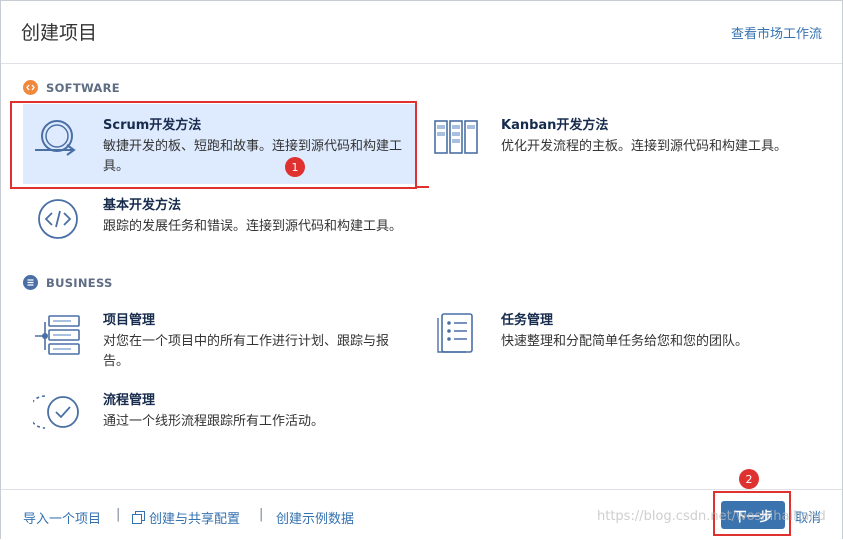  Describe the element at coordinates (753, 515) in the screenshot. I see `next-button: 下一步` at that location.